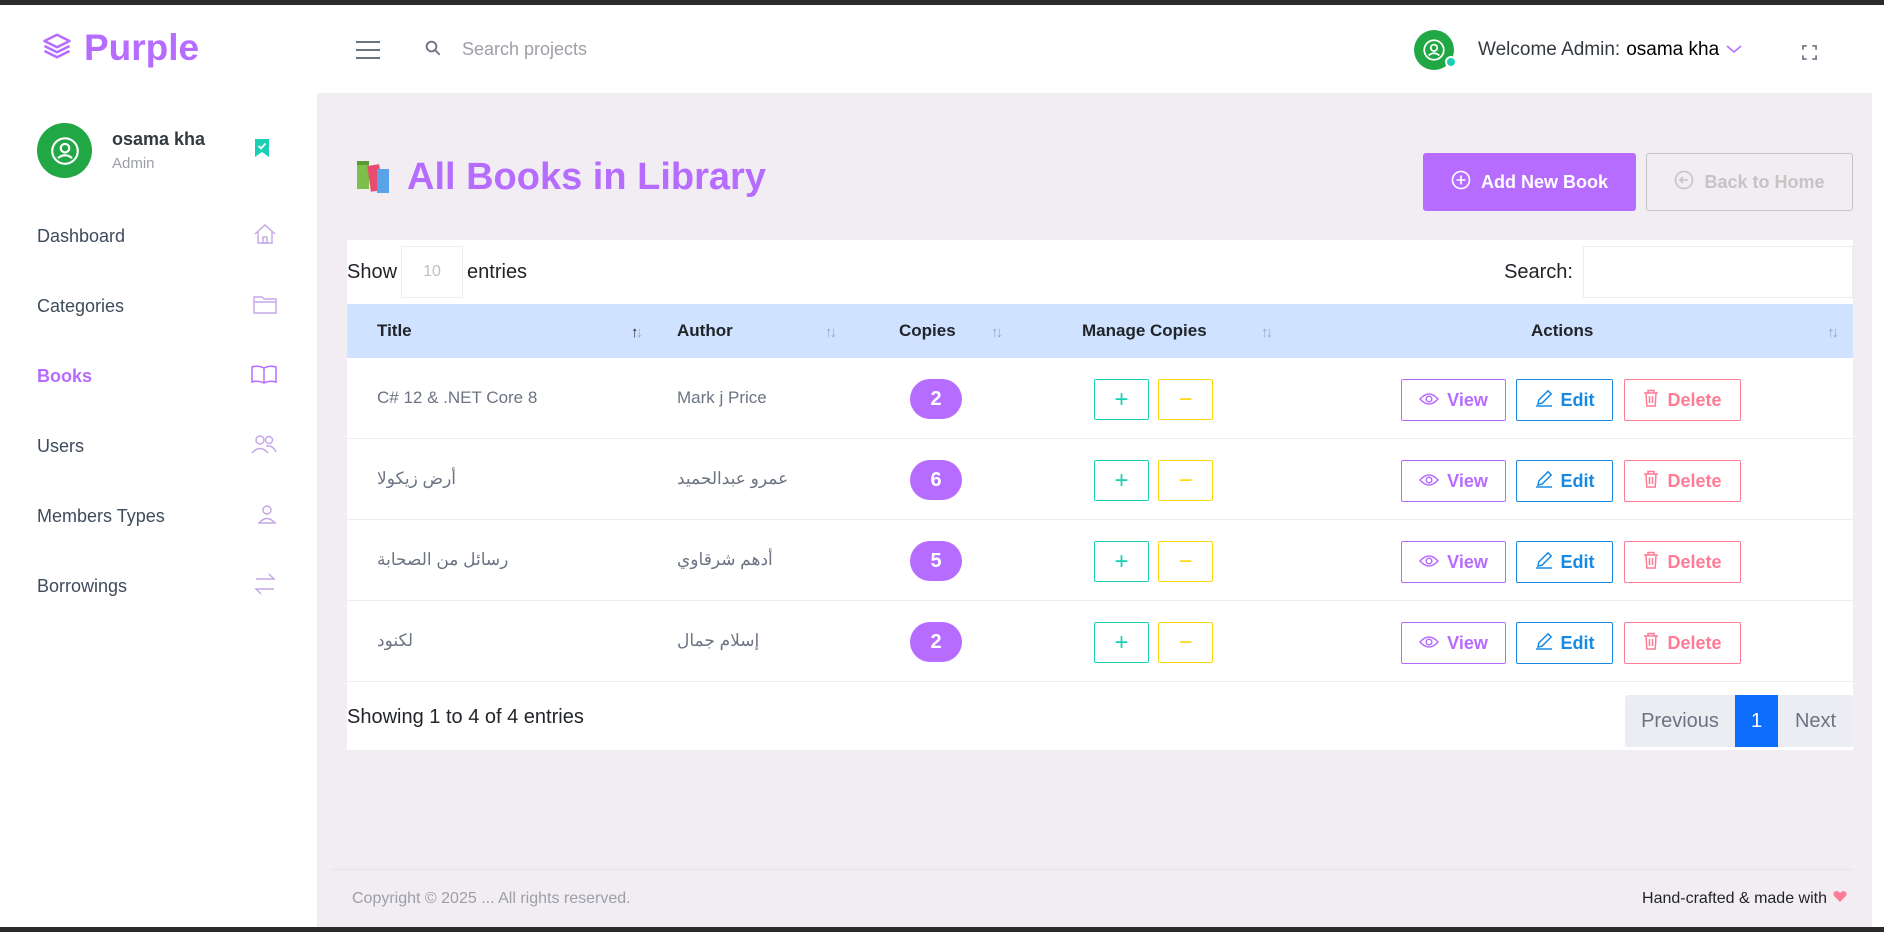  I want to click on sidebar-item-members-types: Members Types, so click(158, 516).